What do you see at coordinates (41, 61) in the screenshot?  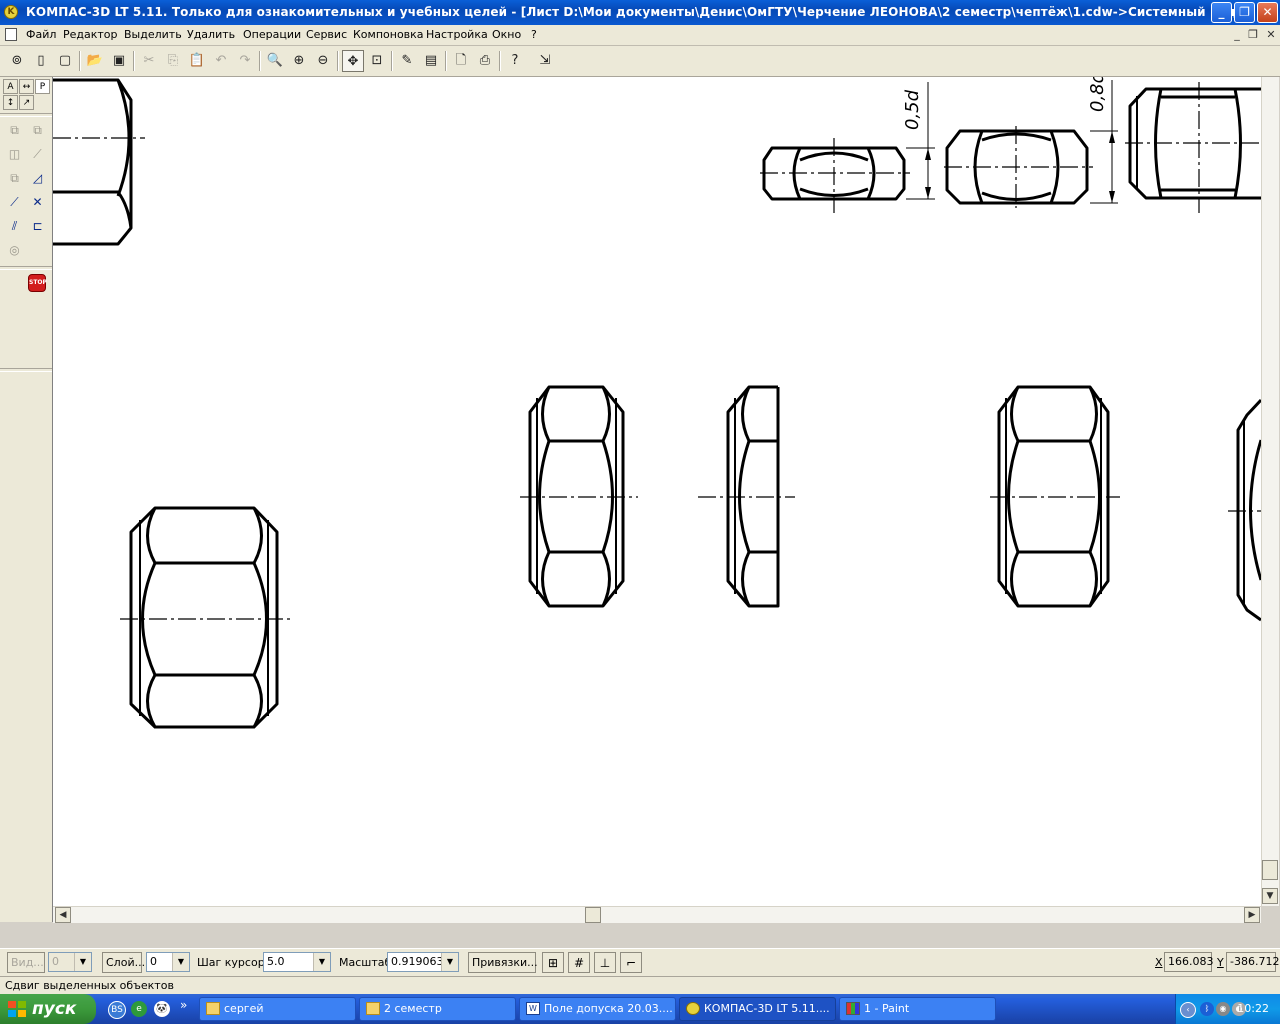 I see `new-sheet-icon: ▯` at bounding box center [41, 61].